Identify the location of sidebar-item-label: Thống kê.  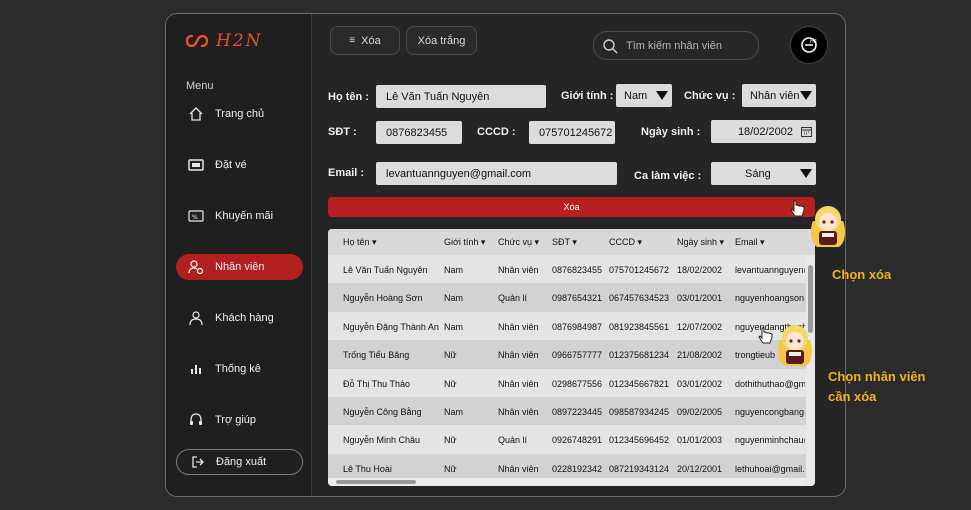
(238, 369).